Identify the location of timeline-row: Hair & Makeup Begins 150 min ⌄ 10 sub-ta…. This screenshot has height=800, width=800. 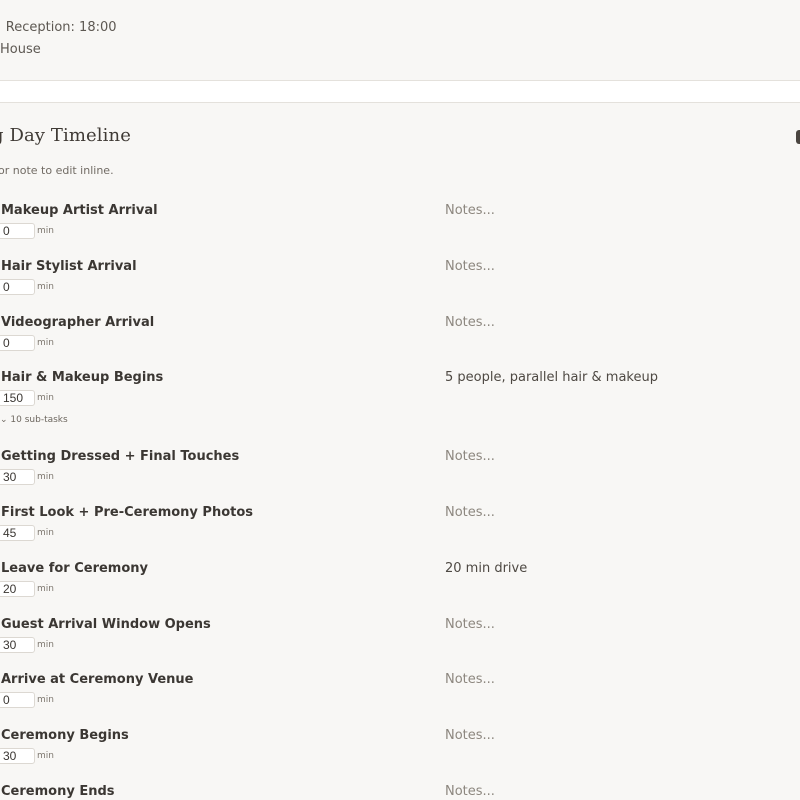
(400, 405).